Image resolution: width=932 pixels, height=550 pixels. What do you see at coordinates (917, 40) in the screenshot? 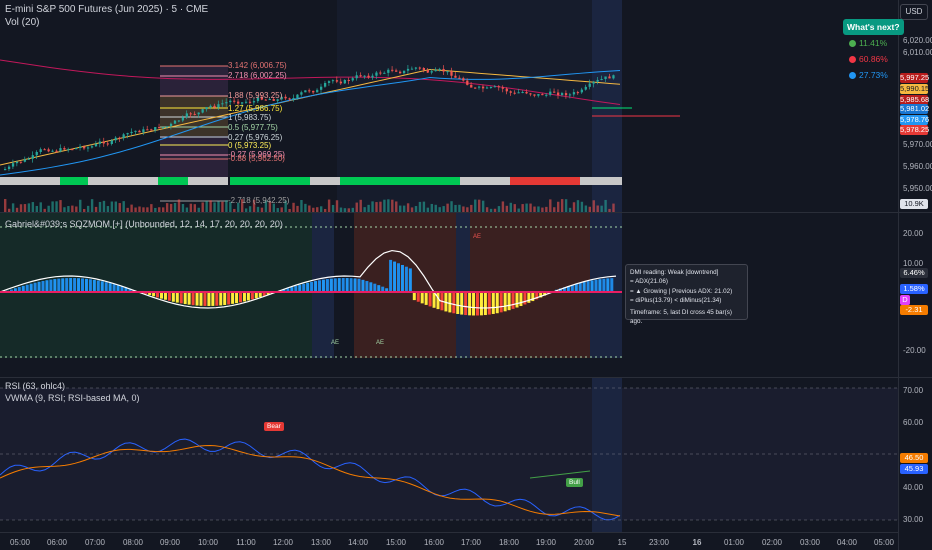
I see `price-tick: 6,020.00` at bounding box center [917, 40].